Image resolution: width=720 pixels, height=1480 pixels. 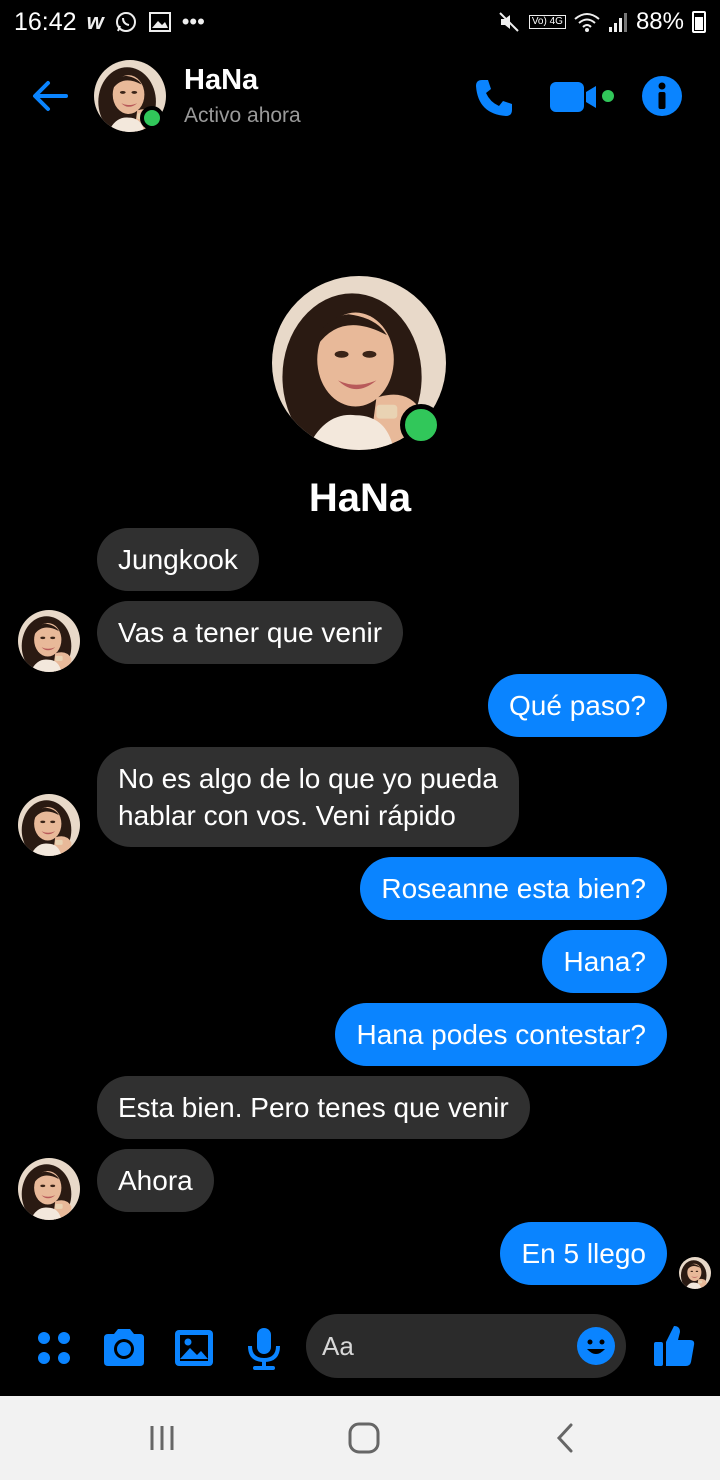 I want to click on image-icon, so click(x=194, y=1348).